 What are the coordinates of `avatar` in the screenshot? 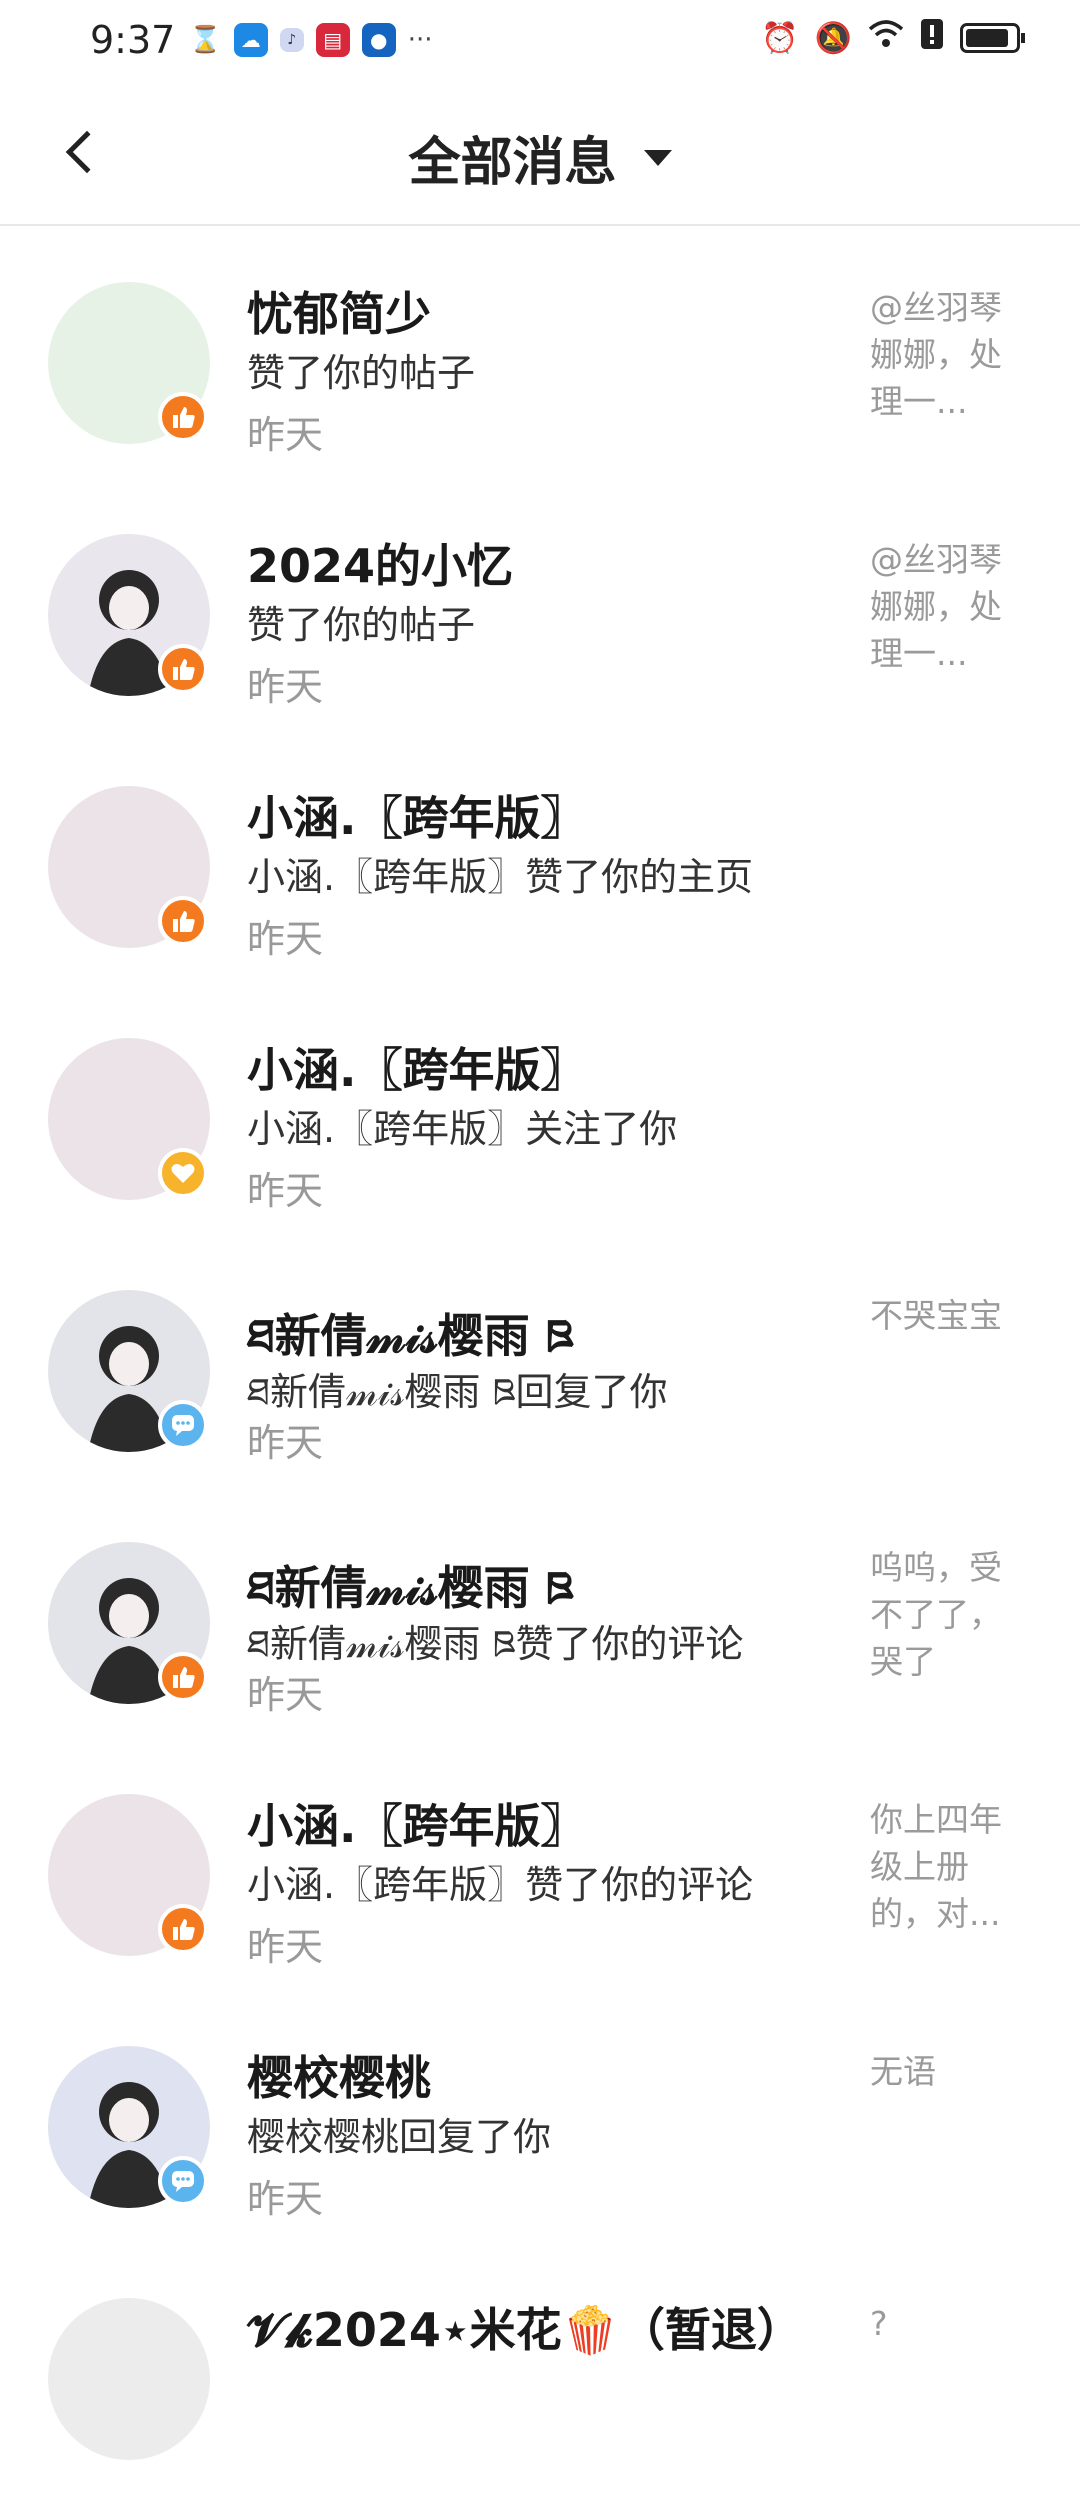 It's located at (129, 2379).